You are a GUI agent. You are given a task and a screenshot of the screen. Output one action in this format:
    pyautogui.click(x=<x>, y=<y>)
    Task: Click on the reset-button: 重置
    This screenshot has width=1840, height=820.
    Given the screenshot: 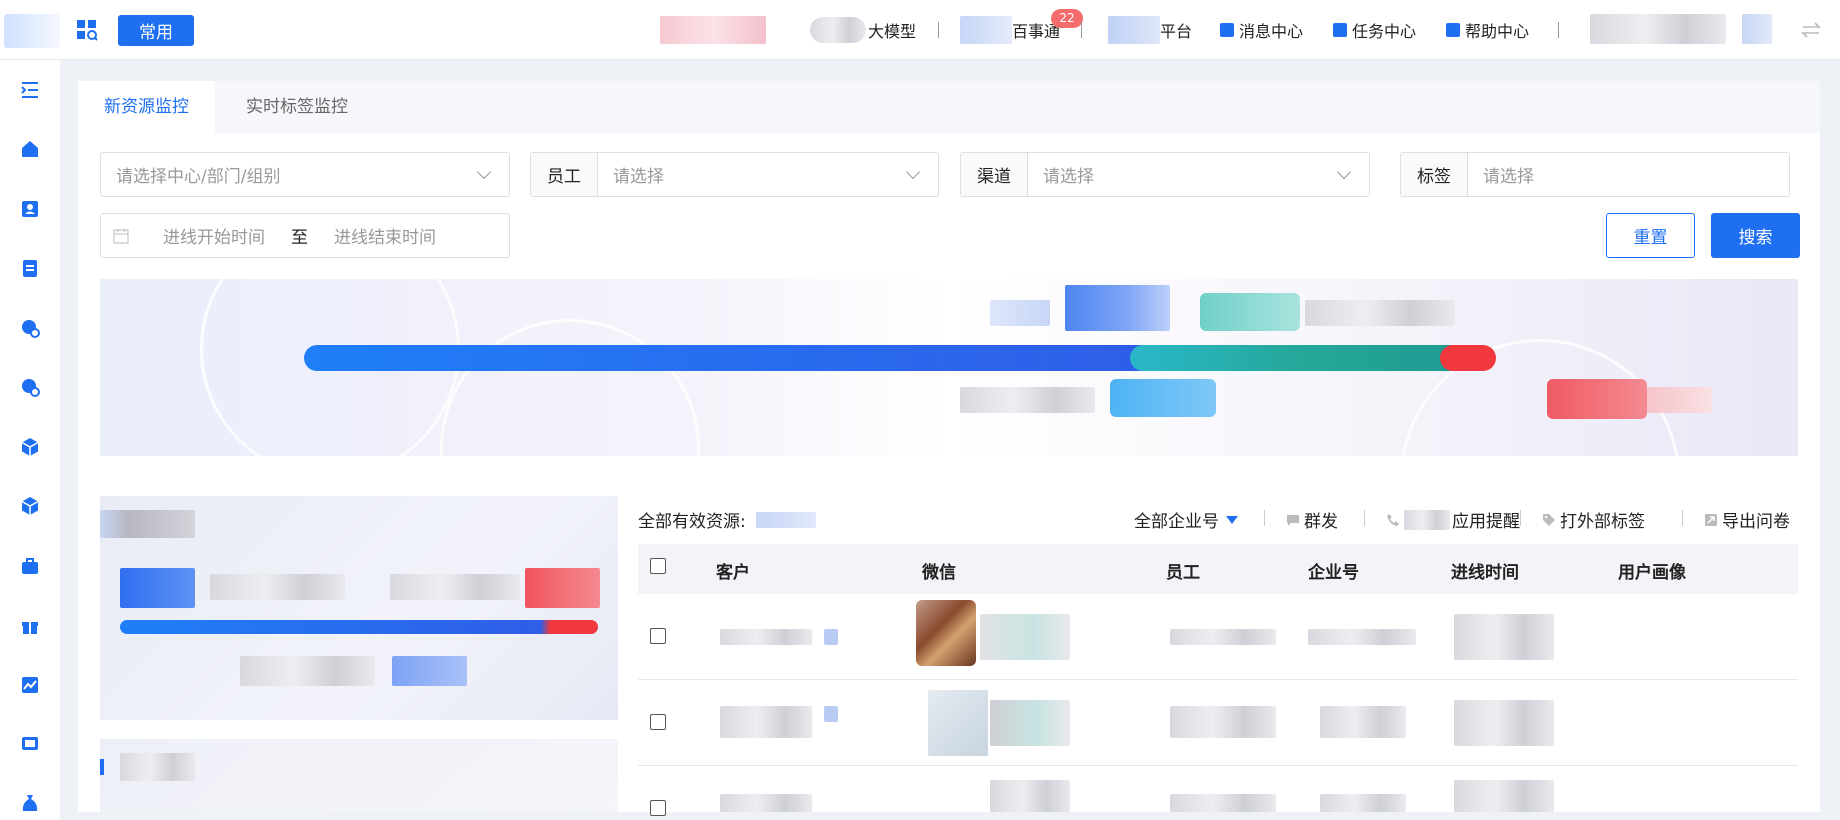 What is the action you would take?
    pyautogui.click(x=1650, y=235)
    